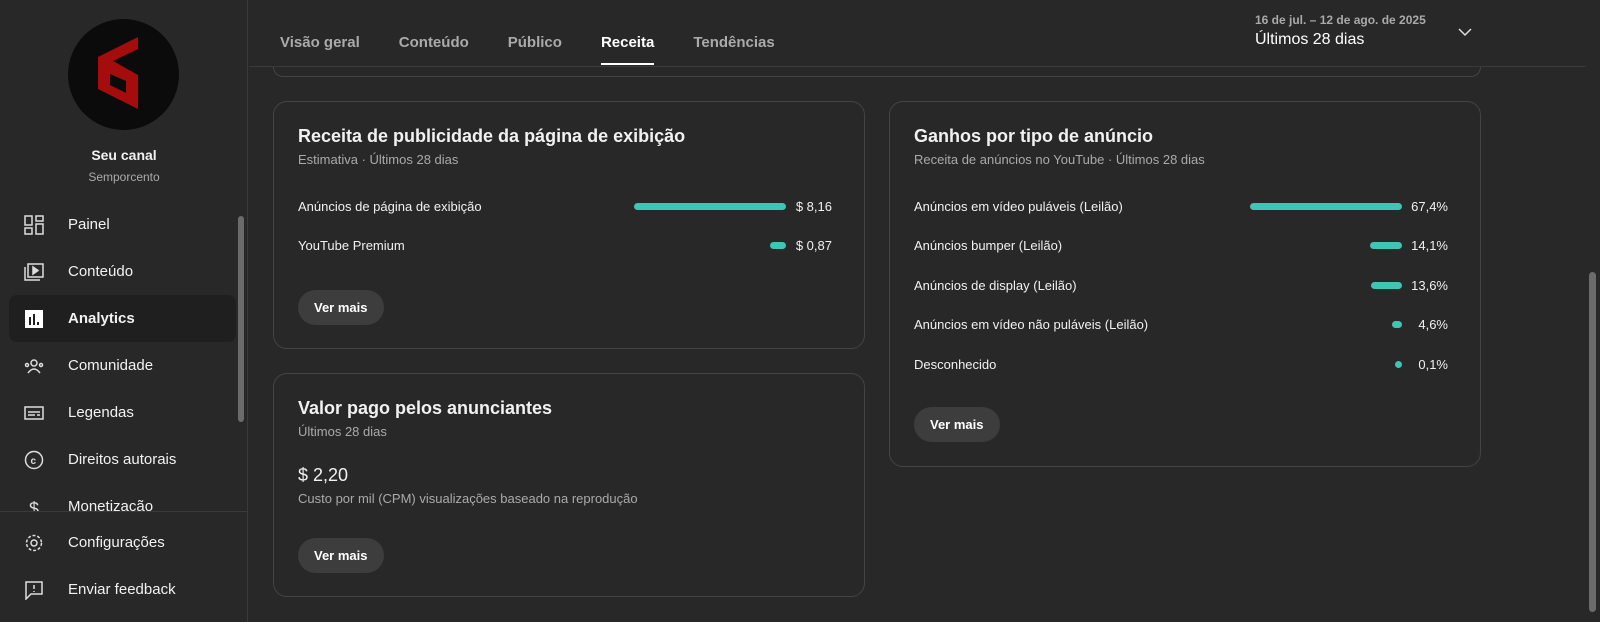 This screenshot has height=622, width=1600. Describe the element at coordinates (122, 224) in the screenshot. I see `sidebar-item-painel: Painel` at that location.